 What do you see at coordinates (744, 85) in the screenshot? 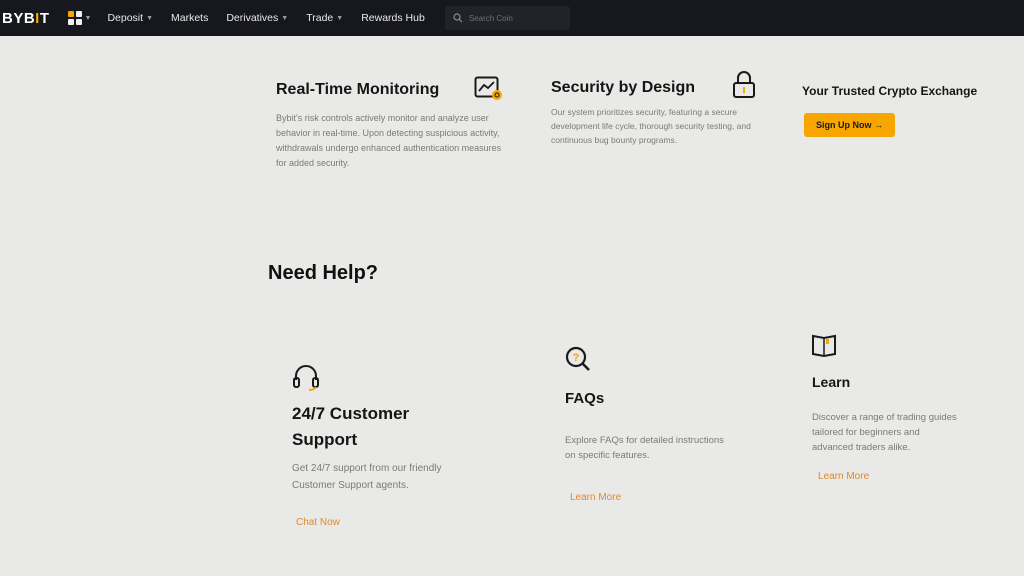
I see `padlock-icon` at bounding box center [744, 85].